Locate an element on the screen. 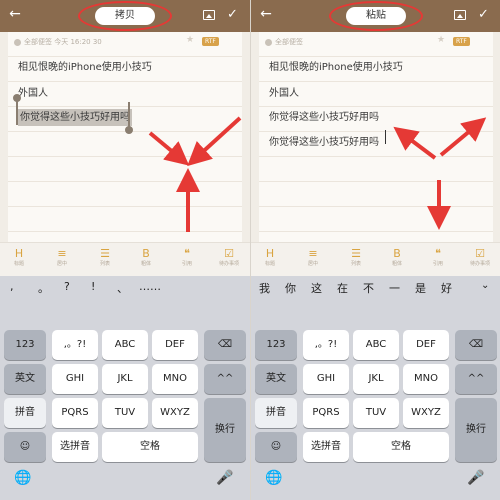 The width and height of the screenshot is (500, 500). candidate: 不 is located at coordinates (368, 288).